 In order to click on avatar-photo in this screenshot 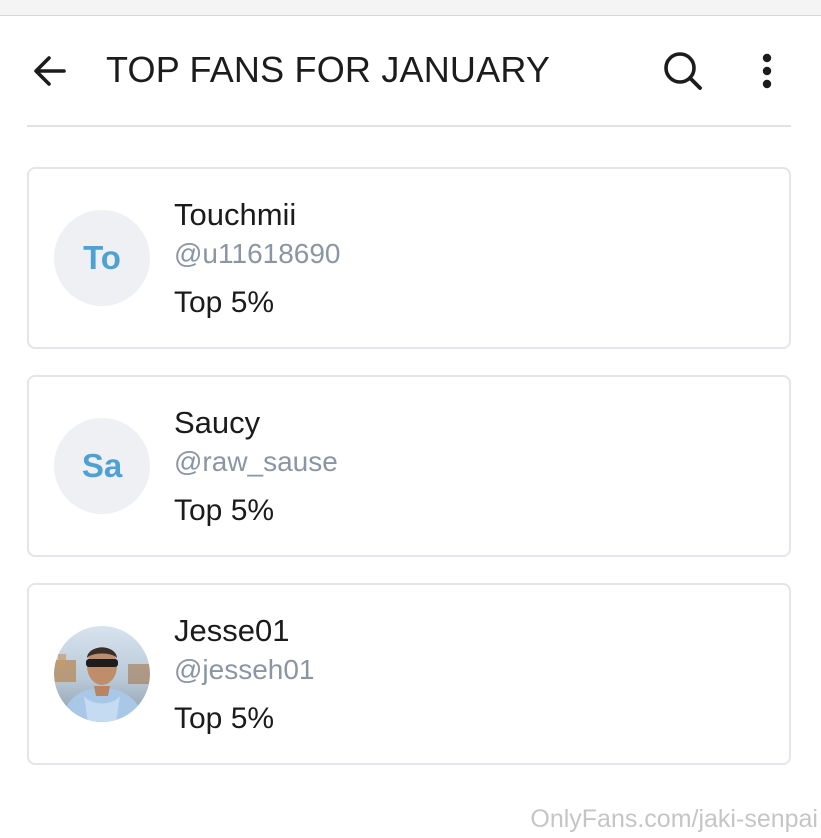, I will do `click(102, 674)`.